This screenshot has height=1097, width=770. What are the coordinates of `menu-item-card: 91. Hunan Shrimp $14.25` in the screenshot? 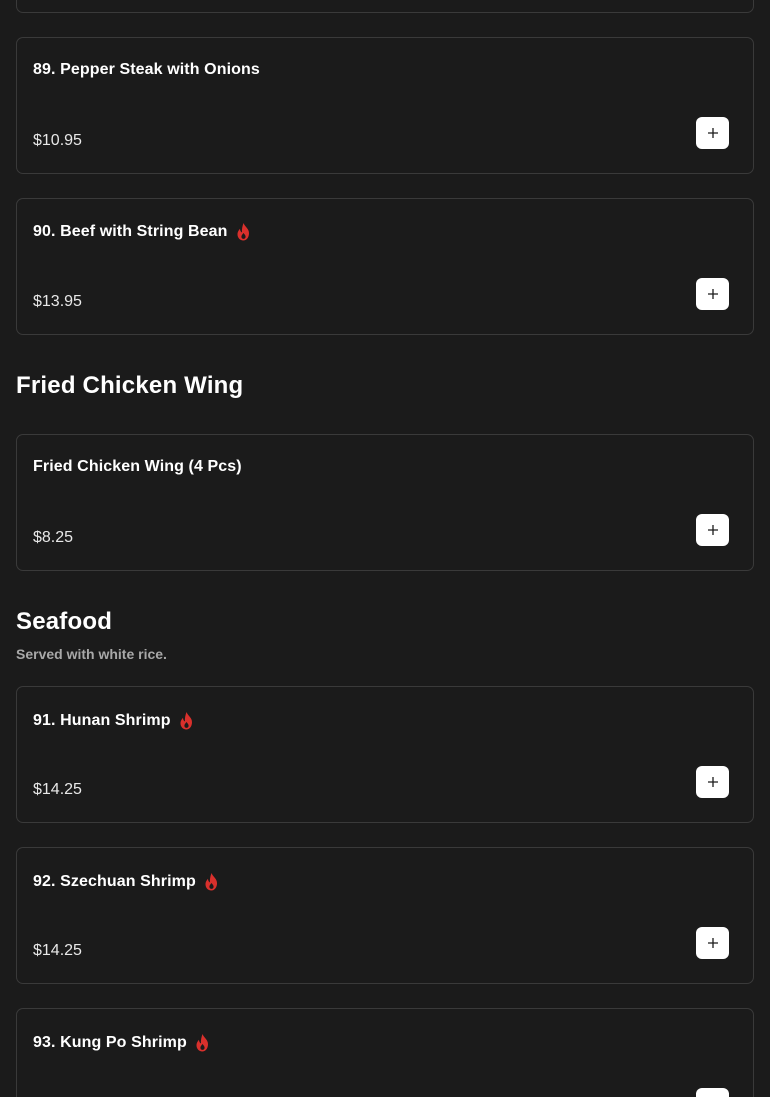 It's located at (385, 754).